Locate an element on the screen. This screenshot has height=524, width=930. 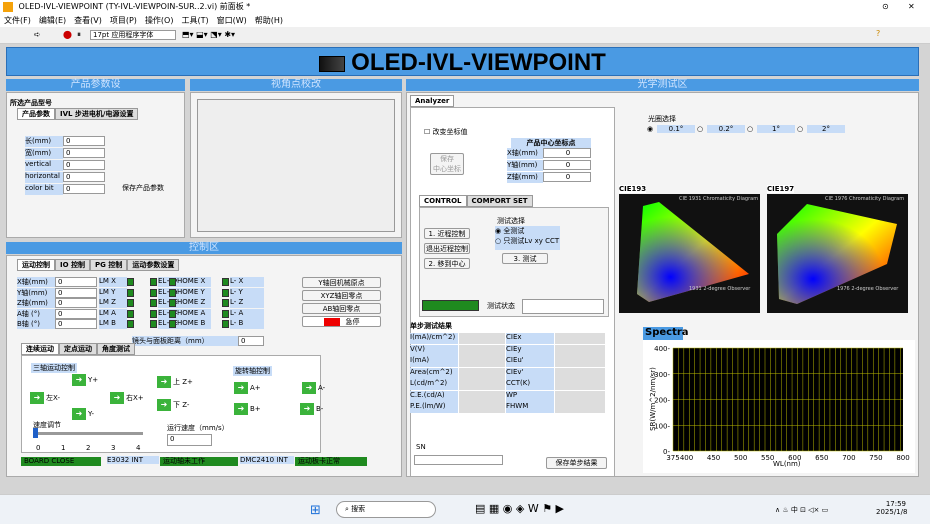
near-control-button: 1. 近程控制 is located at coordinates (447, 233).